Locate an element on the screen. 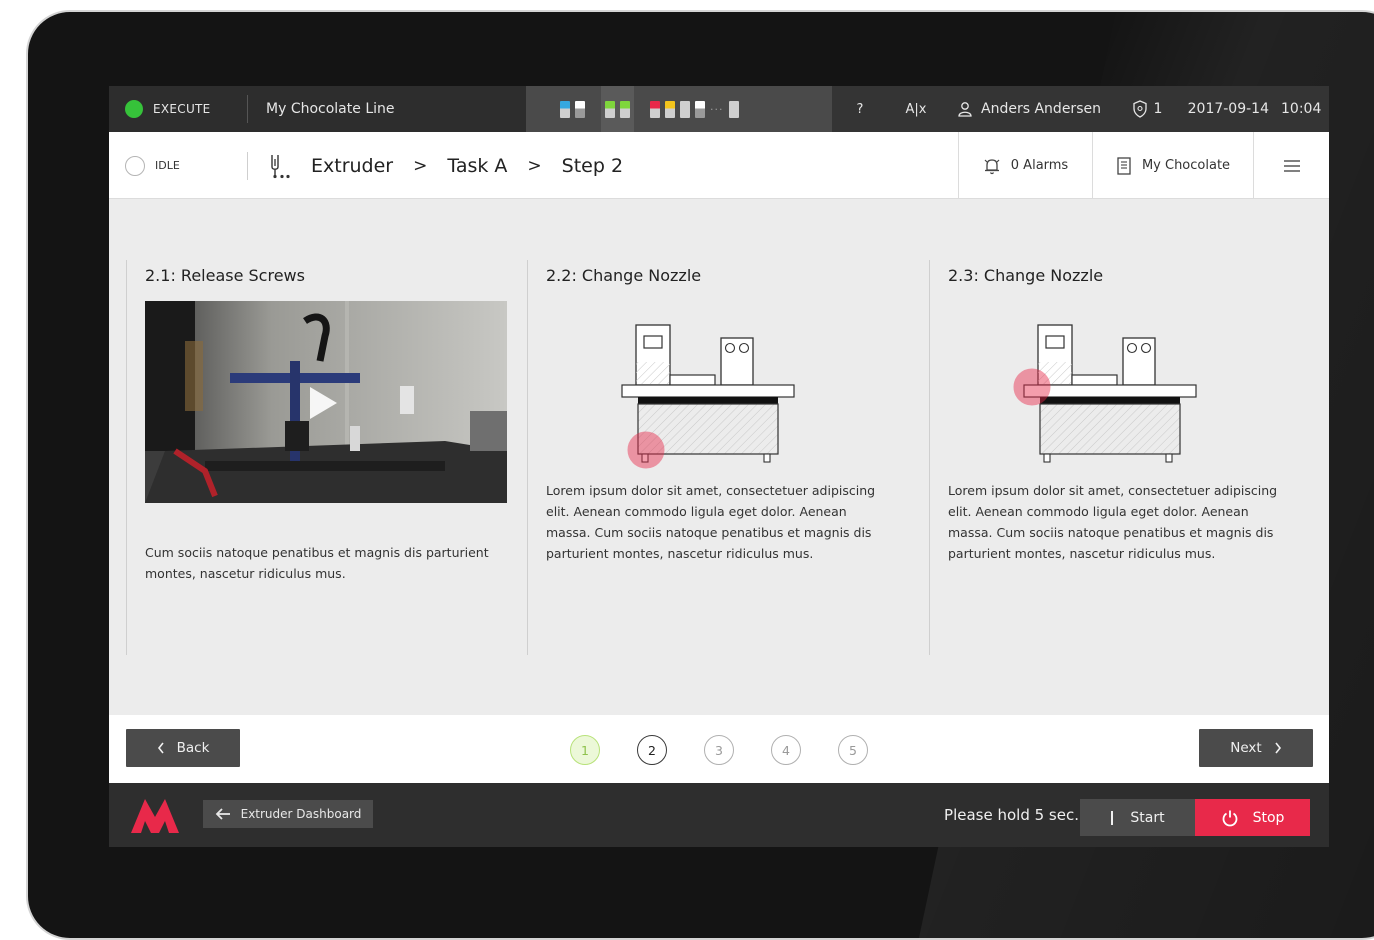  hamburger-icon is located at coordinates (1291, 165).